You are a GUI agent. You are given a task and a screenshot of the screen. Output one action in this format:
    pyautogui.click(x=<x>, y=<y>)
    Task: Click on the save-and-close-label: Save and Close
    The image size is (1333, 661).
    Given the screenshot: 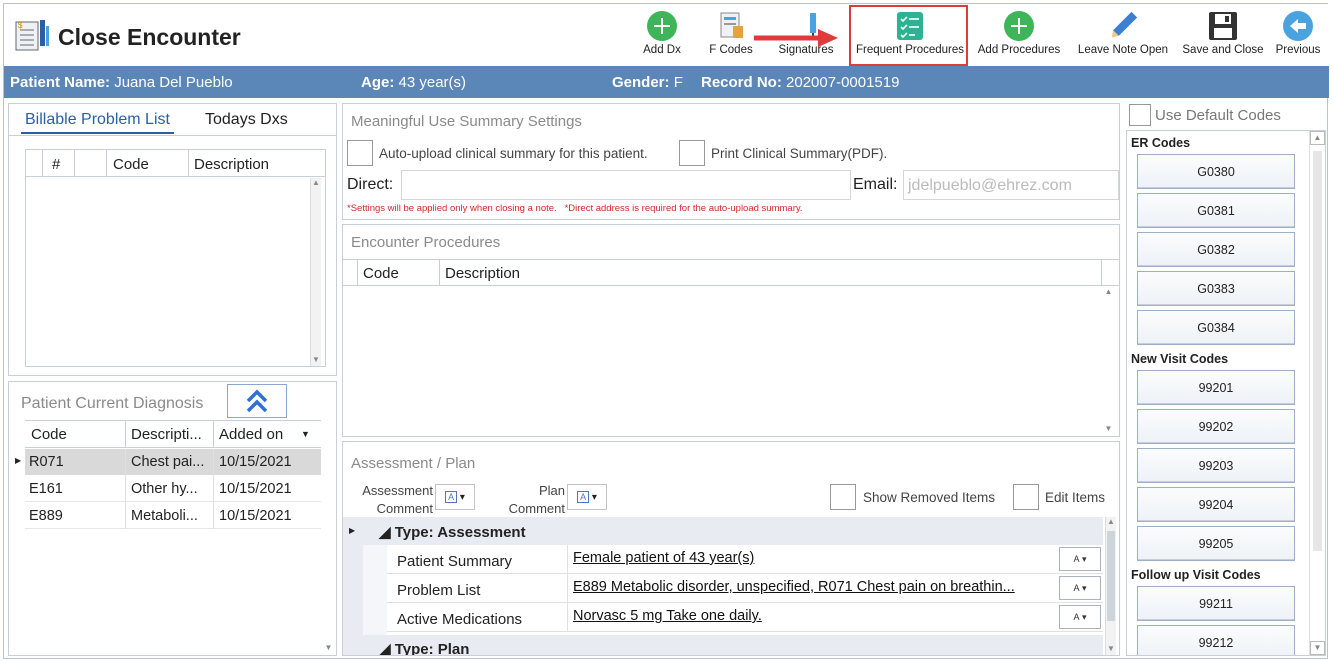 What is the action you would take?
    pyautogui.click(x=1223, y=50)
    